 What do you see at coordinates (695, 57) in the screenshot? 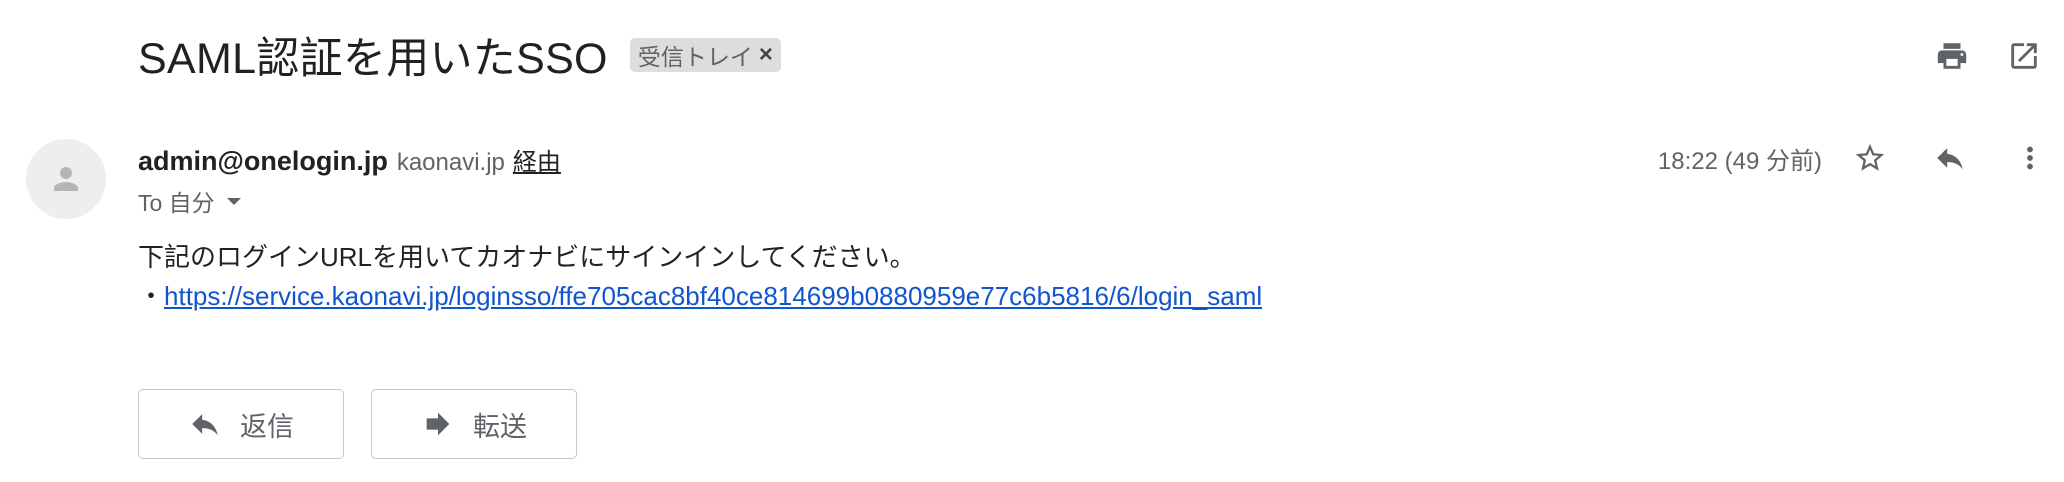
I see `label-chip-text: 受信トレイ` at bounding box center [695, 57].